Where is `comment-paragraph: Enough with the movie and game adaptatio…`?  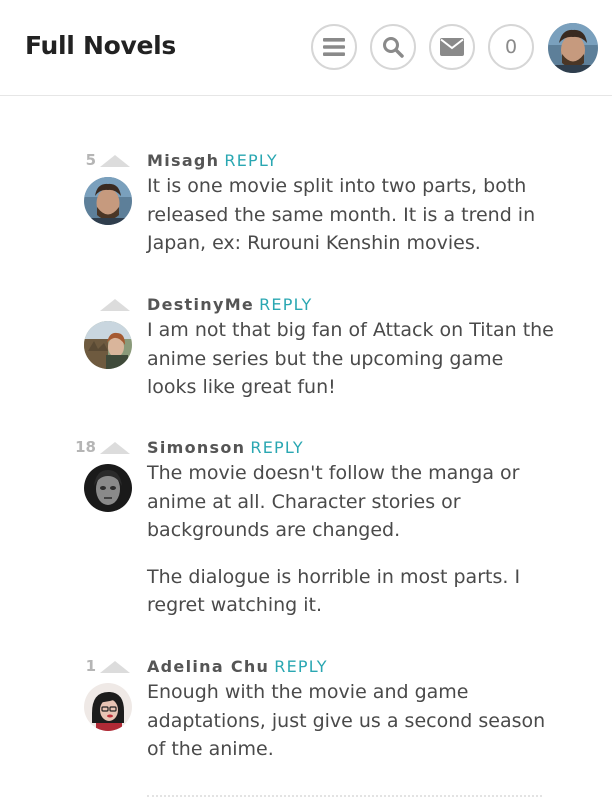 comment-paragraph: Enough with the movie and game adaptatio… is located at coordinates (346, 720).